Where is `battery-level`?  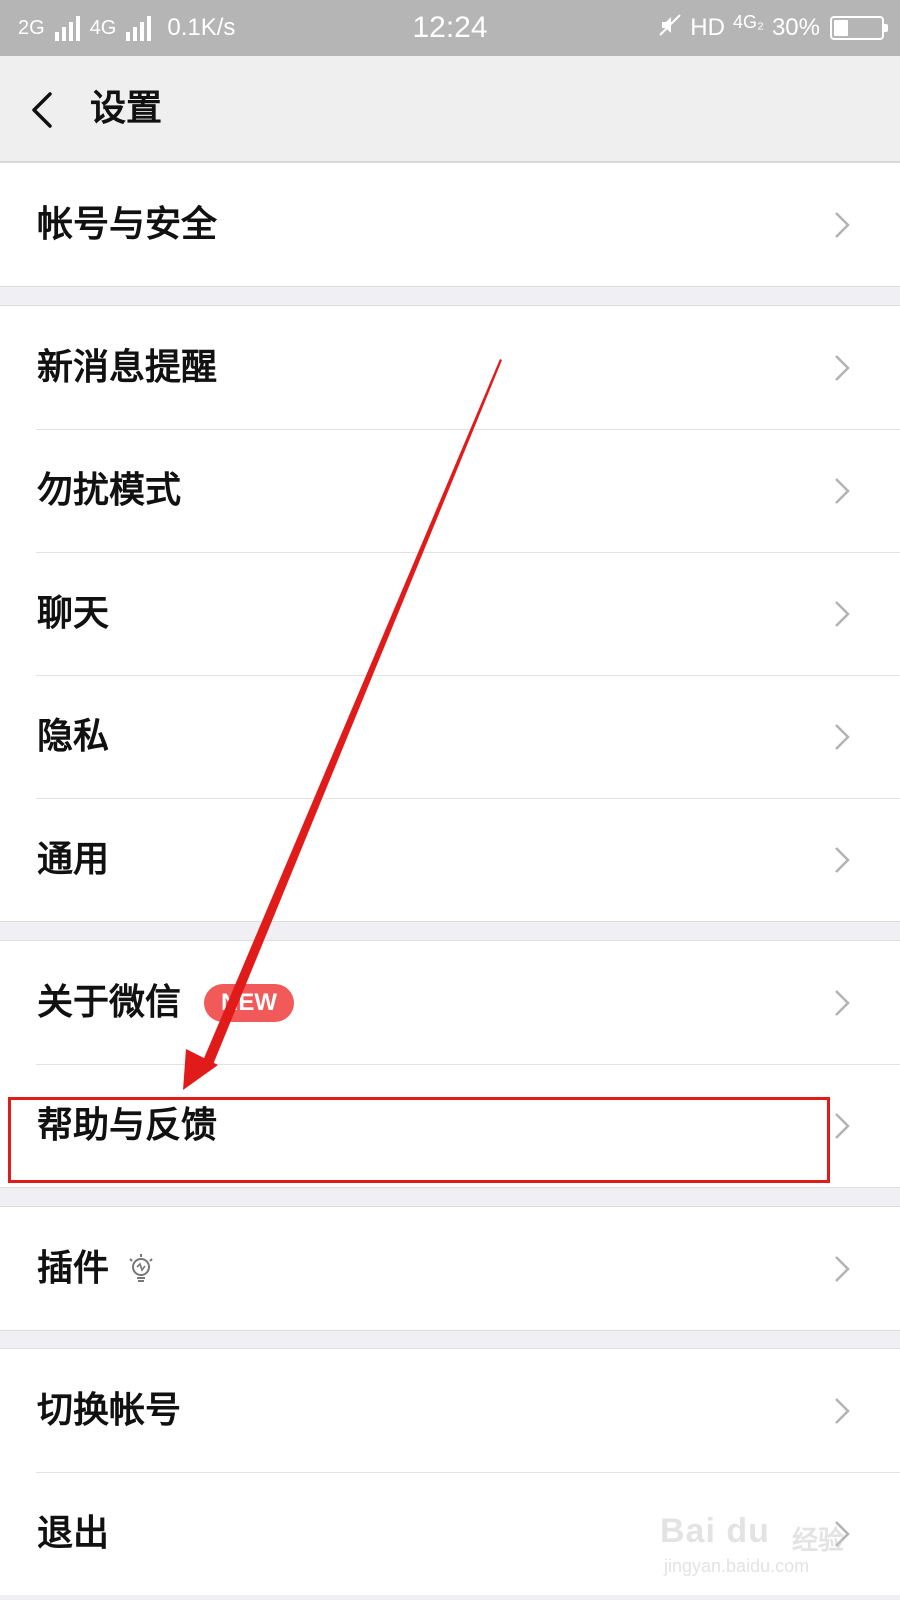
battery-level is located at coordinates (841, 28).